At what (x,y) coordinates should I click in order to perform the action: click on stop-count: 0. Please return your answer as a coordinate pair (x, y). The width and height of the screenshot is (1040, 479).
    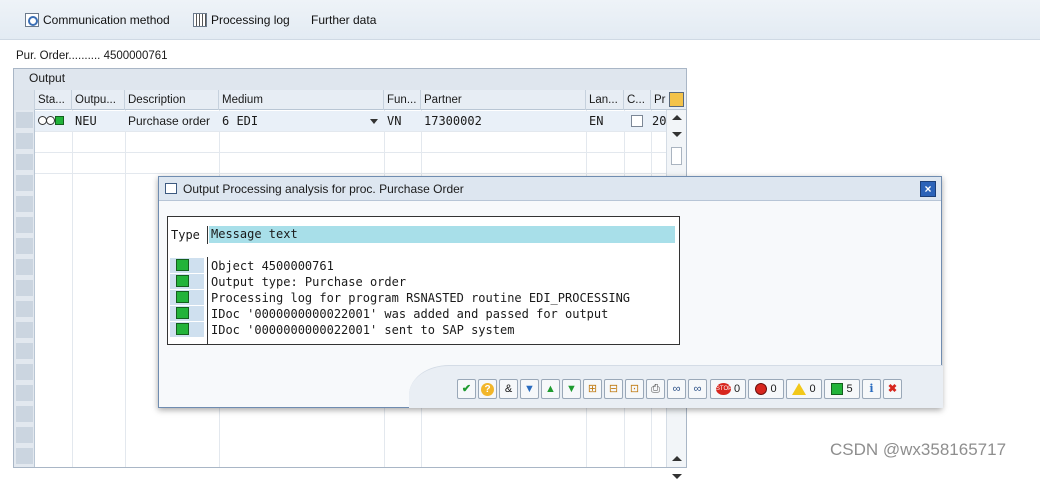
    Looking at the image, I should click on (737, 389).